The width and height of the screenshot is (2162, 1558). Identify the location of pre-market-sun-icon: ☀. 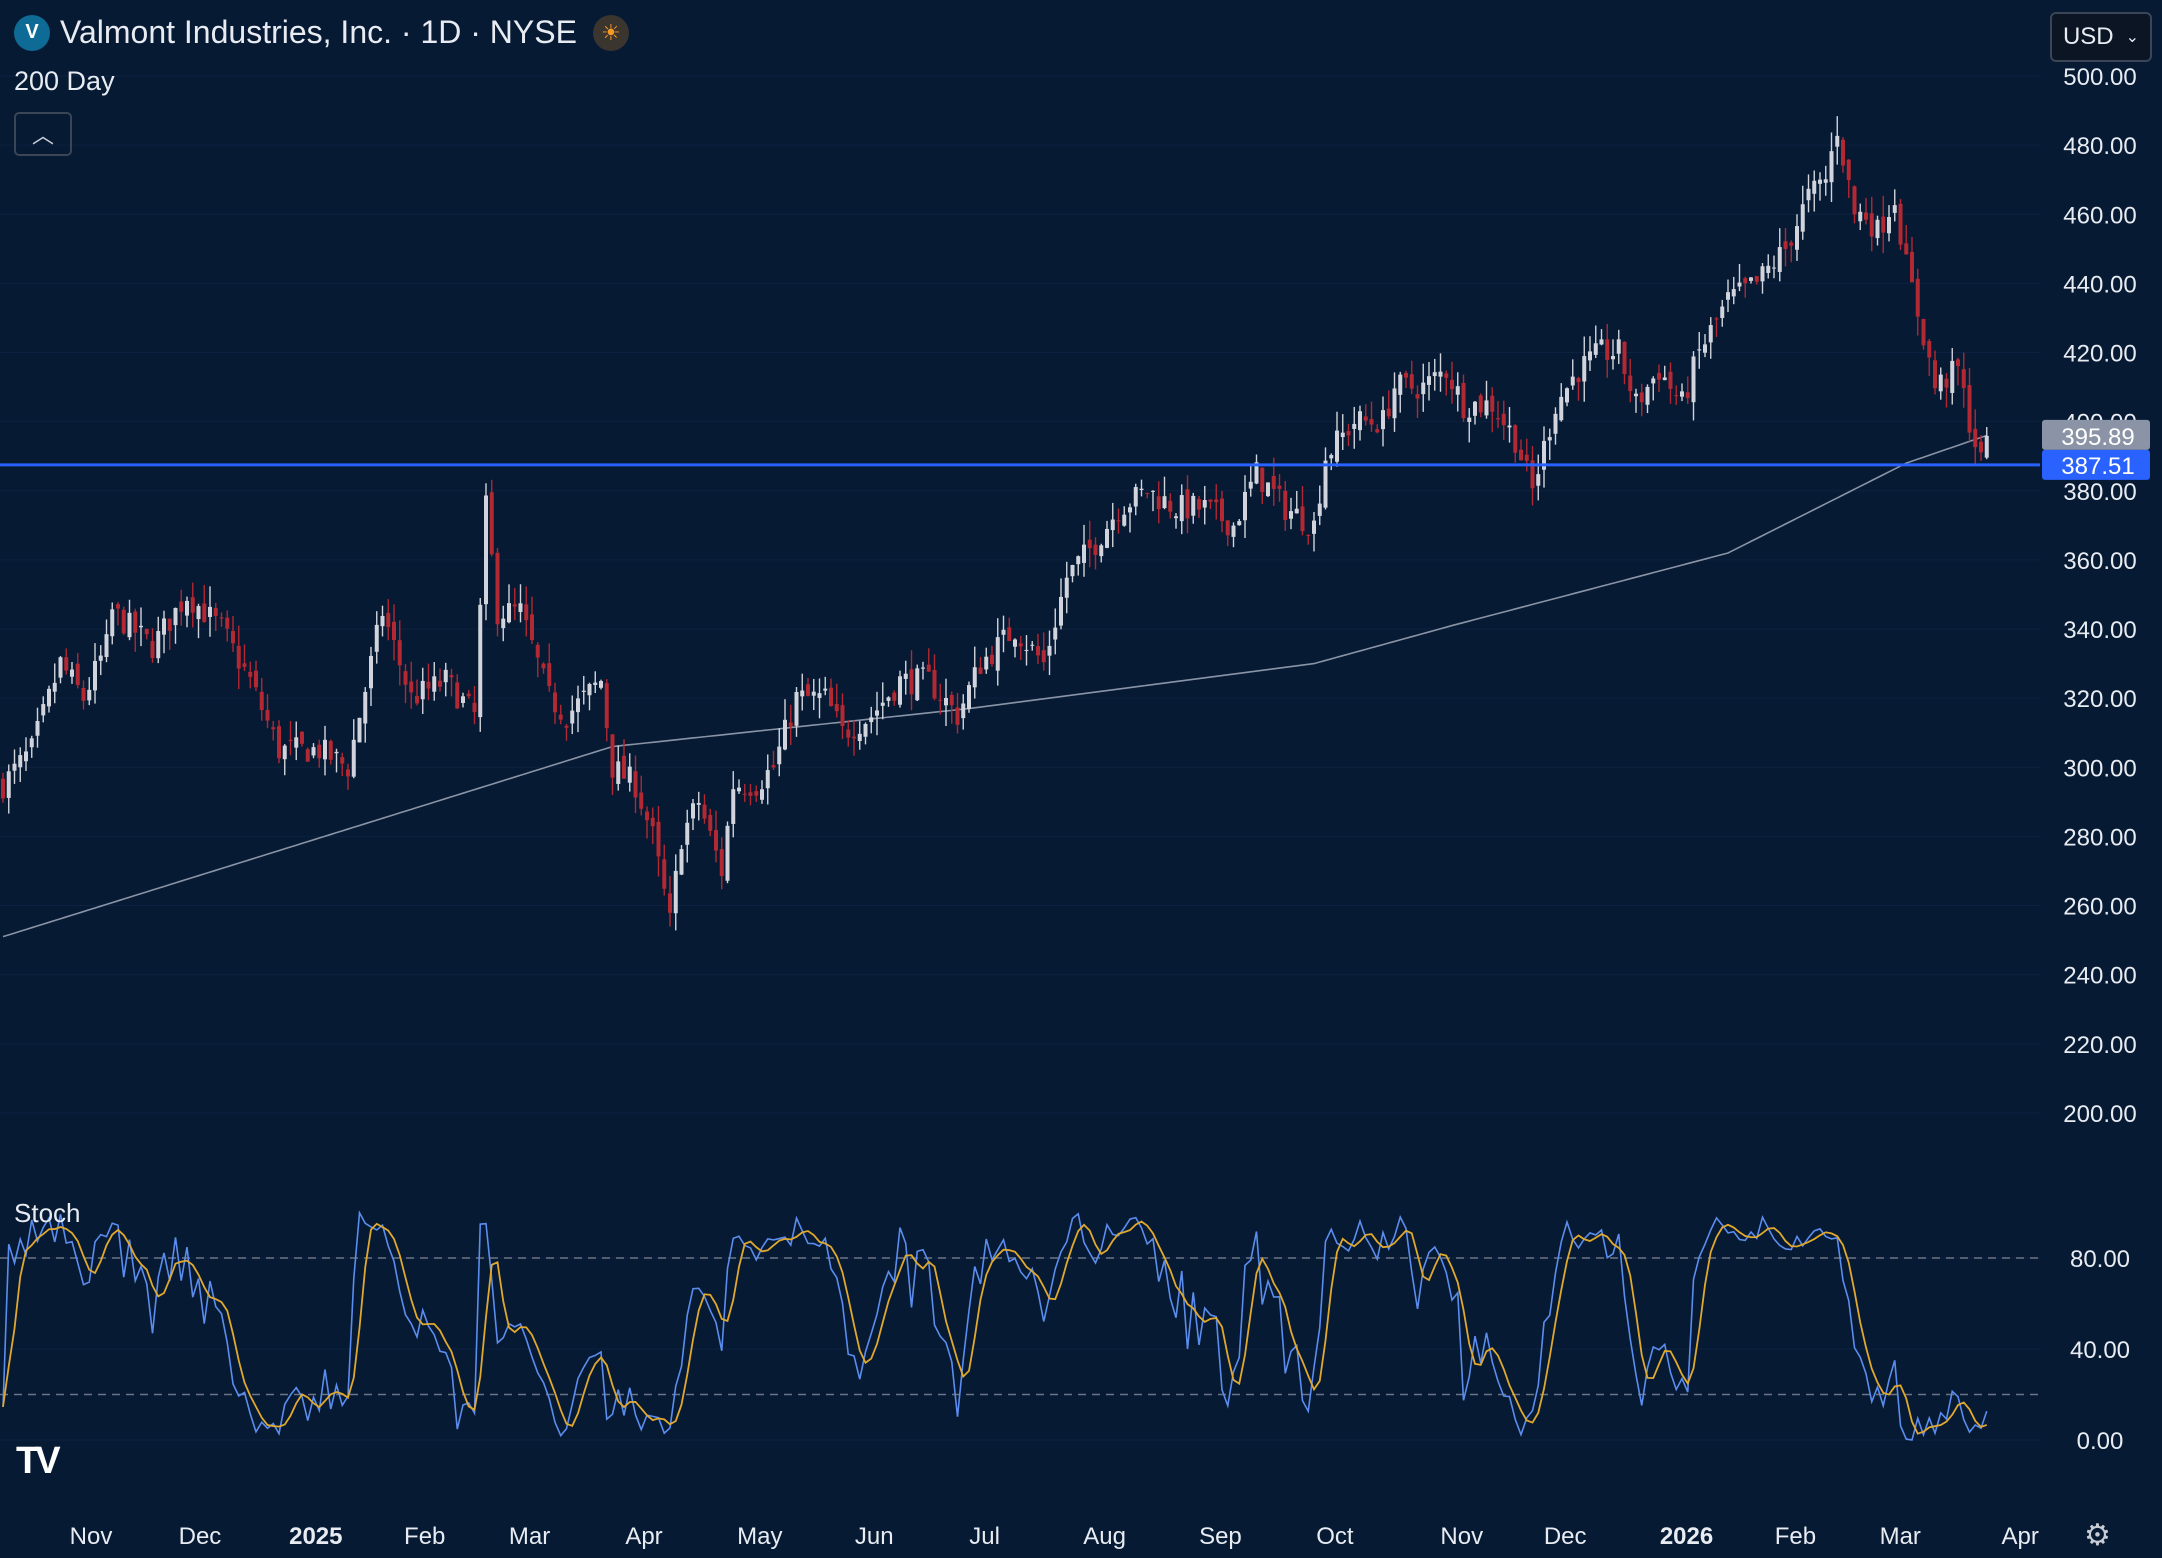
(610, 32).